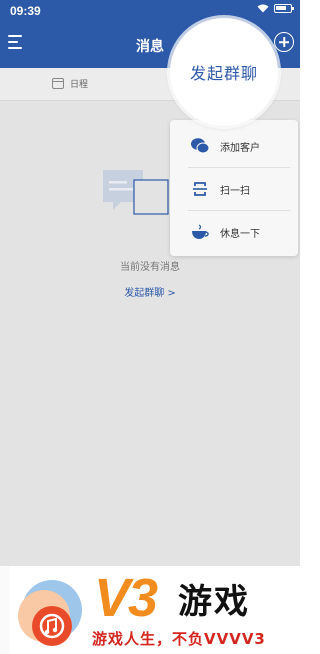 The height and width of the screenshot is (654, 320). I want to click on menu-item-scan: 扫一扫, so click(234, 189).